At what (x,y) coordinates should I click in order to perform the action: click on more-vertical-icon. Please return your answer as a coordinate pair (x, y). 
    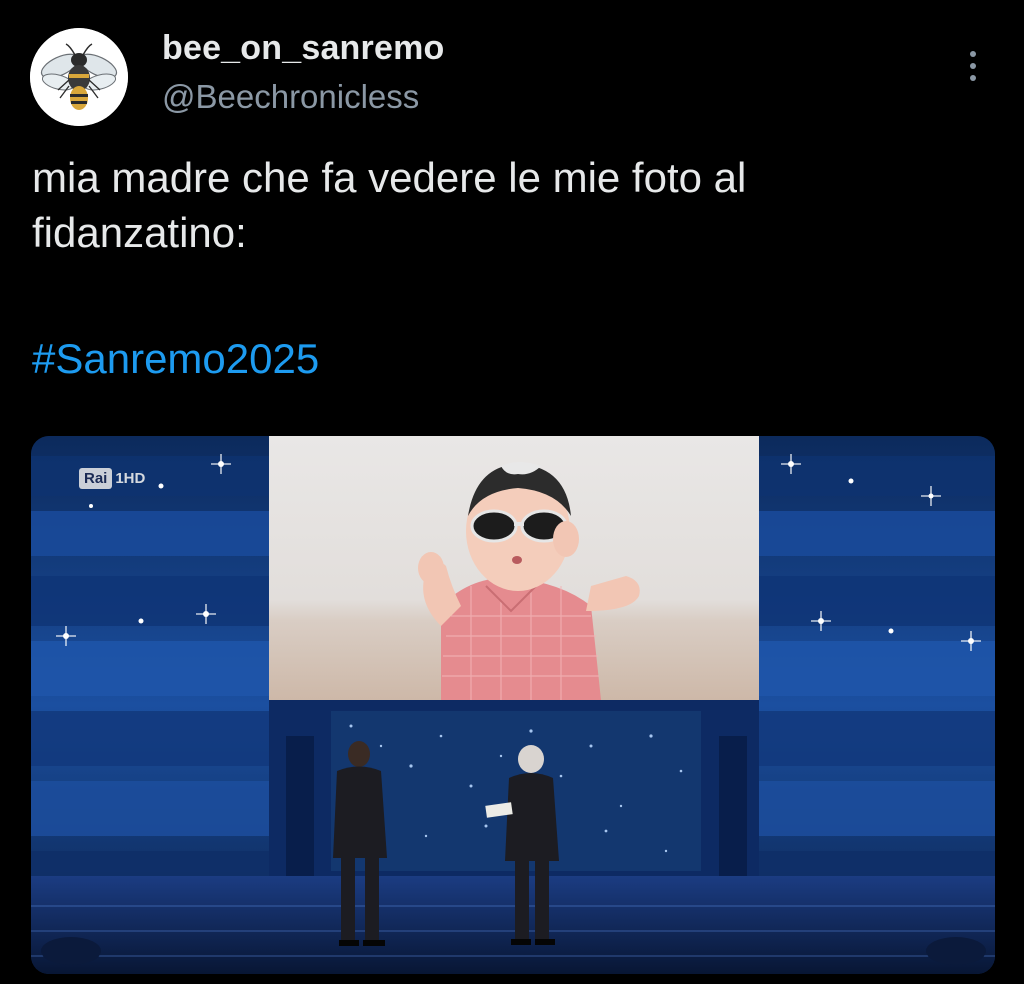
    Looking at the image, I should click on (973, 54).